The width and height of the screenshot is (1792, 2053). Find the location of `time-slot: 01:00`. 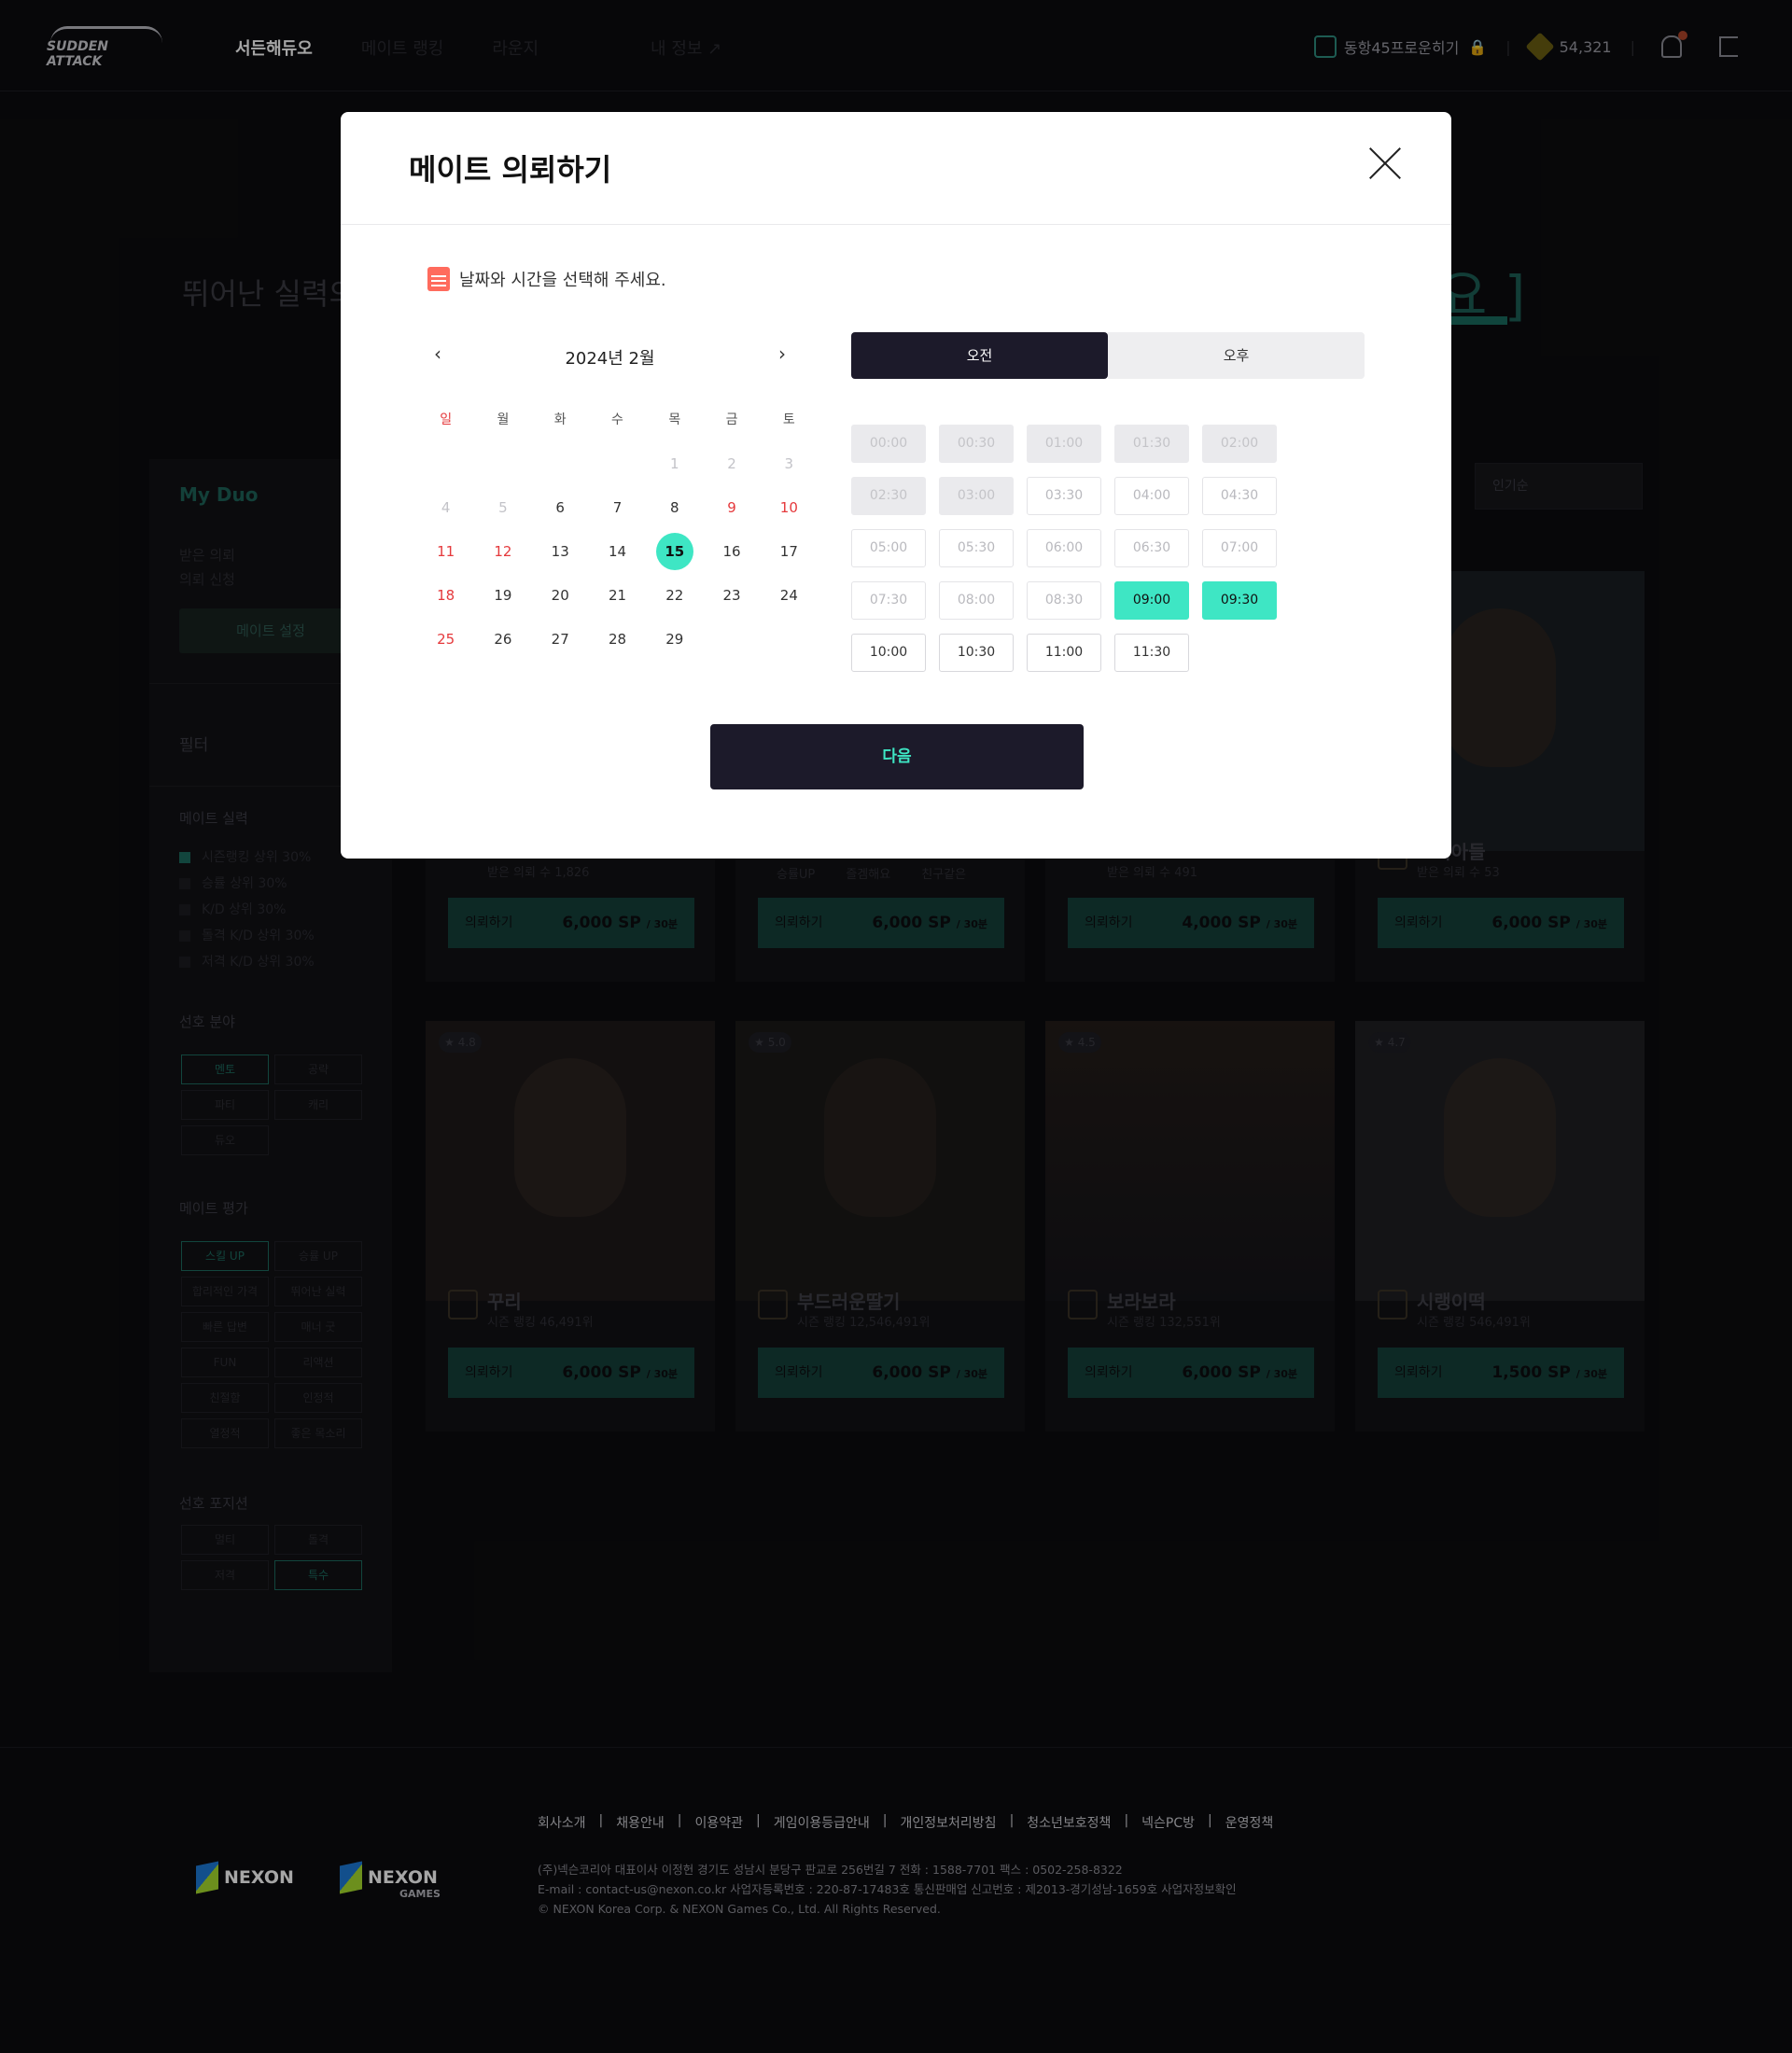

time-slot: 01:00 is located at coordinates (1064, 444).